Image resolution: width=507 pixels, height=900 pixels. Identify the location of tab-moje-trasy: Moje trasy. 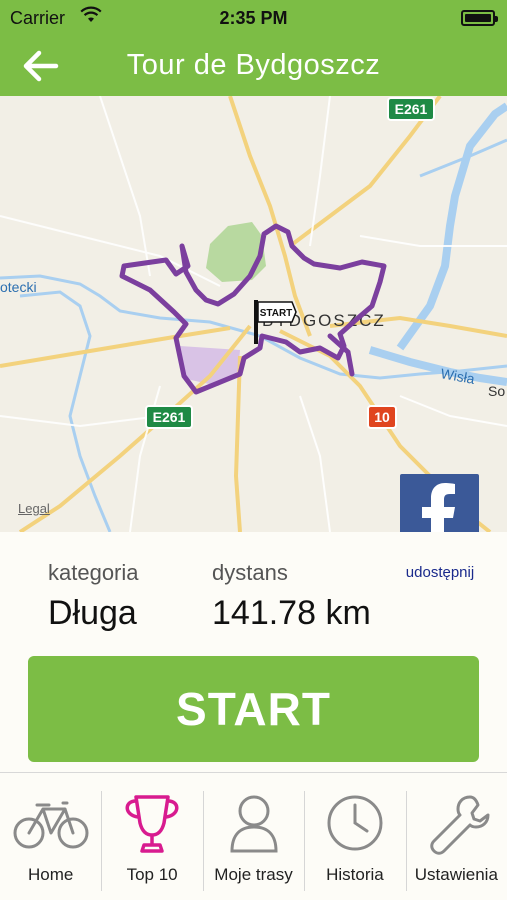
(253, 836).